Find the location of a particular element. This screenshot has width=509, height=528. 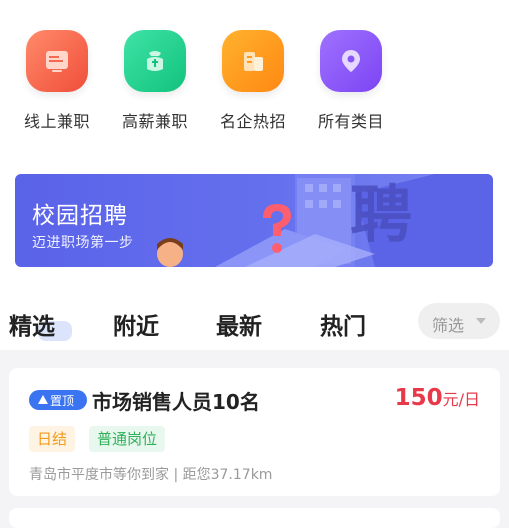

tag-regular-position: 普通岗位 is located at coordinates (127, 439).